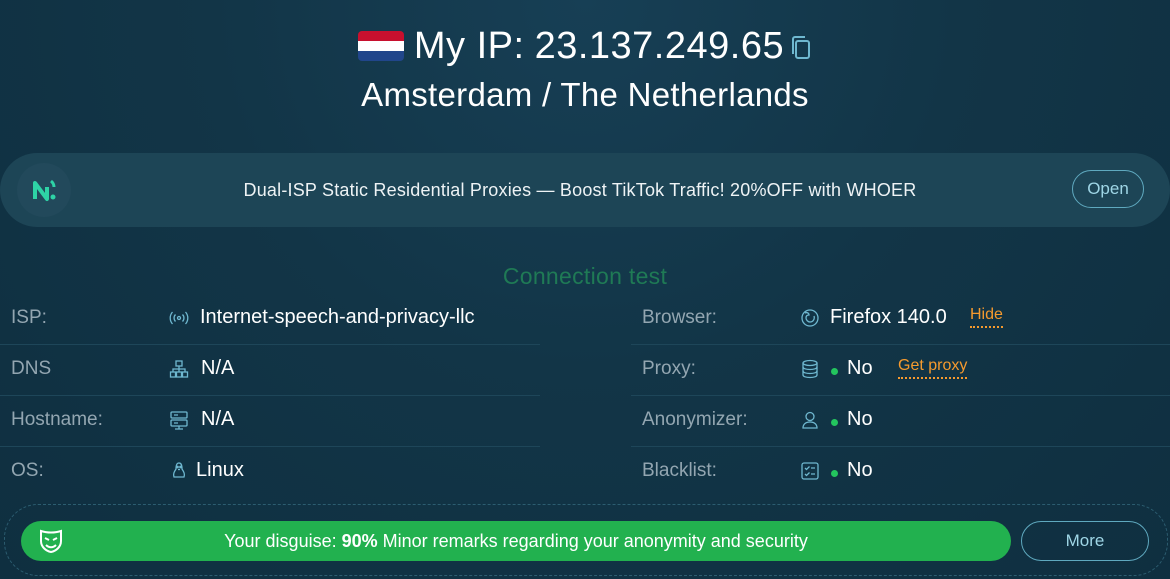 Image resolution: width=1170 pixels, height=579 pixels. I want to click on proxy-value: No, so click(860, 368).